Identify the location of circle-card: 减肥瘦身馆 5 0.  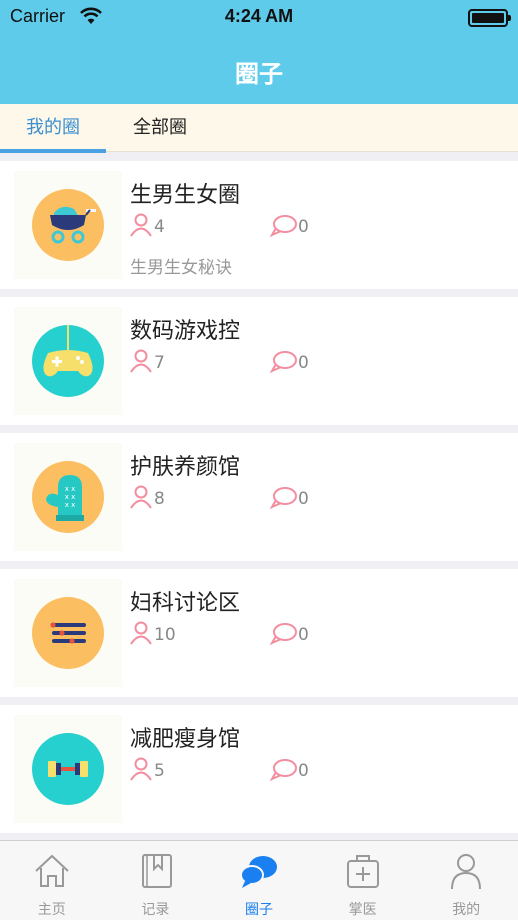
(259, 769).